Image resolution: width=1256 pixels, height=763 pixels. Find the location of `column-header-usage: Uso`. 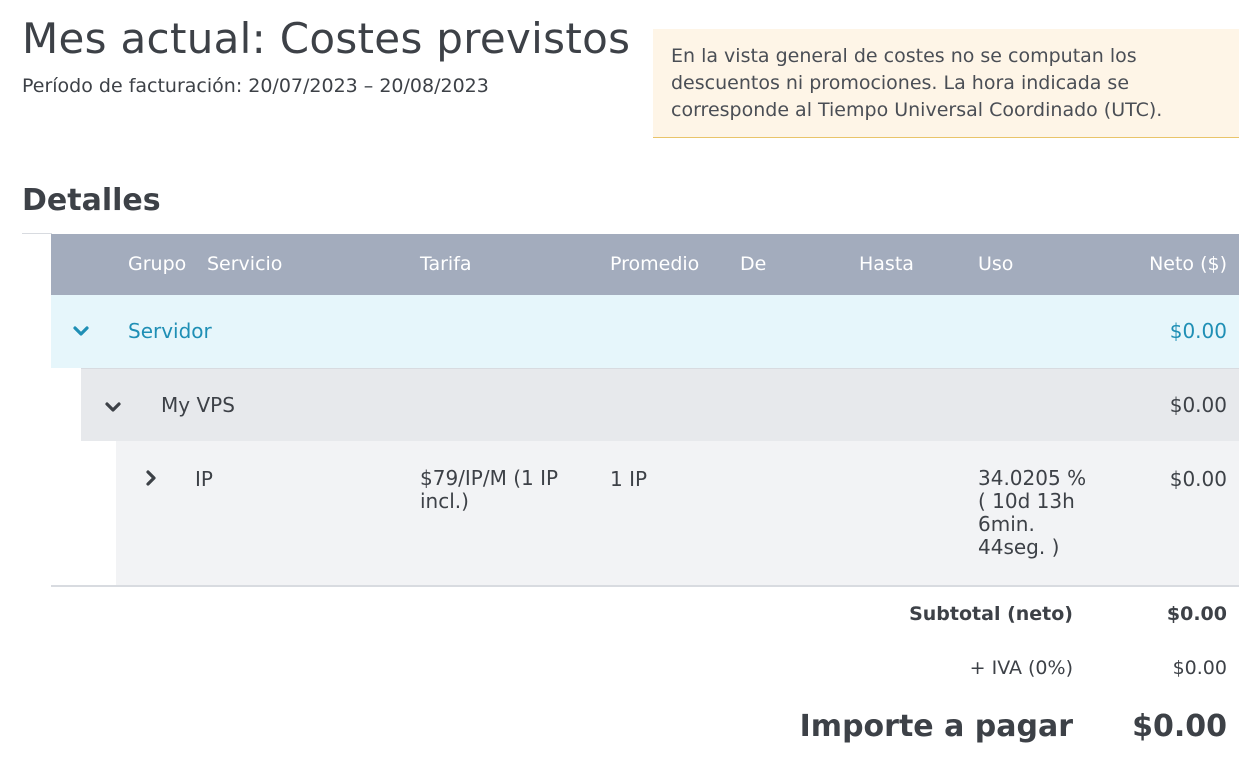

column-header-usage: Uso is located at coordinates (995, 264).